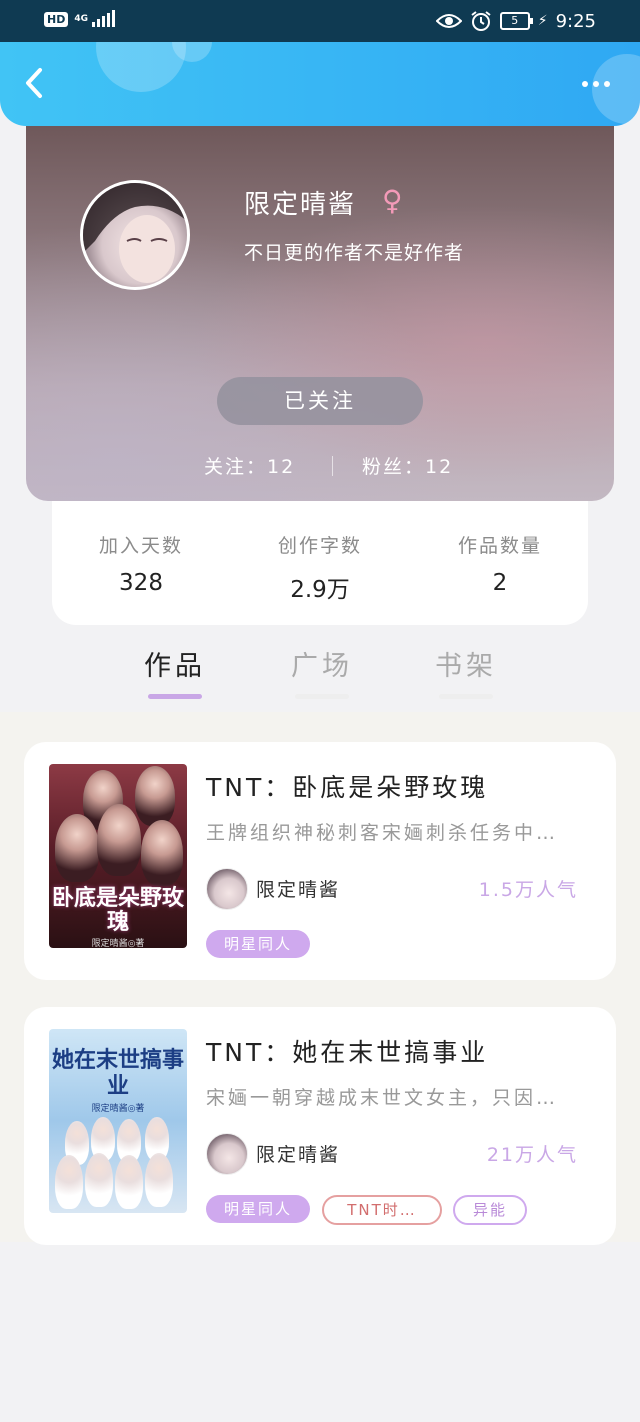 The width and height of the screenshot is (640, 1422). What do you see at coordinates (585, 84) in the screenshot?
I see `more-icon` at bounding box center [585, 84].